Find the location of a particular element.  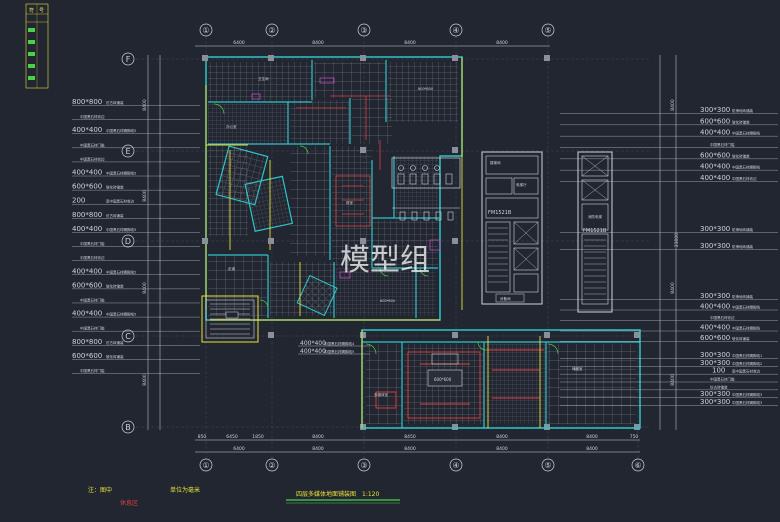

room-label-4: 走道 is located at coordinates (231, 268).